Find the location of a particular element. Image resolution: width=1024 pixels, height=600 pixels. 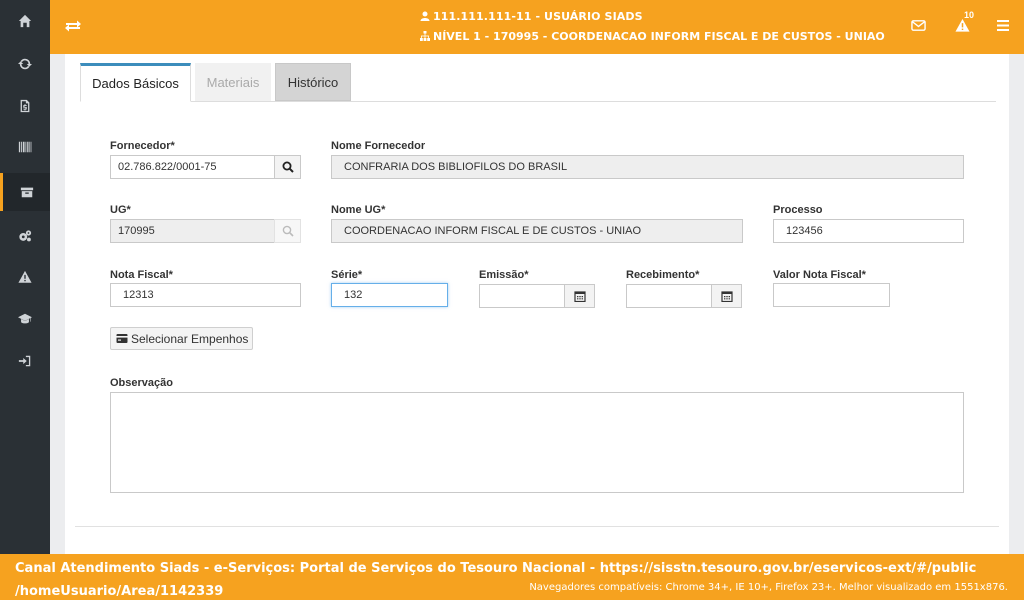

sidebar-item-refresh is located at coordinates (25, 64).